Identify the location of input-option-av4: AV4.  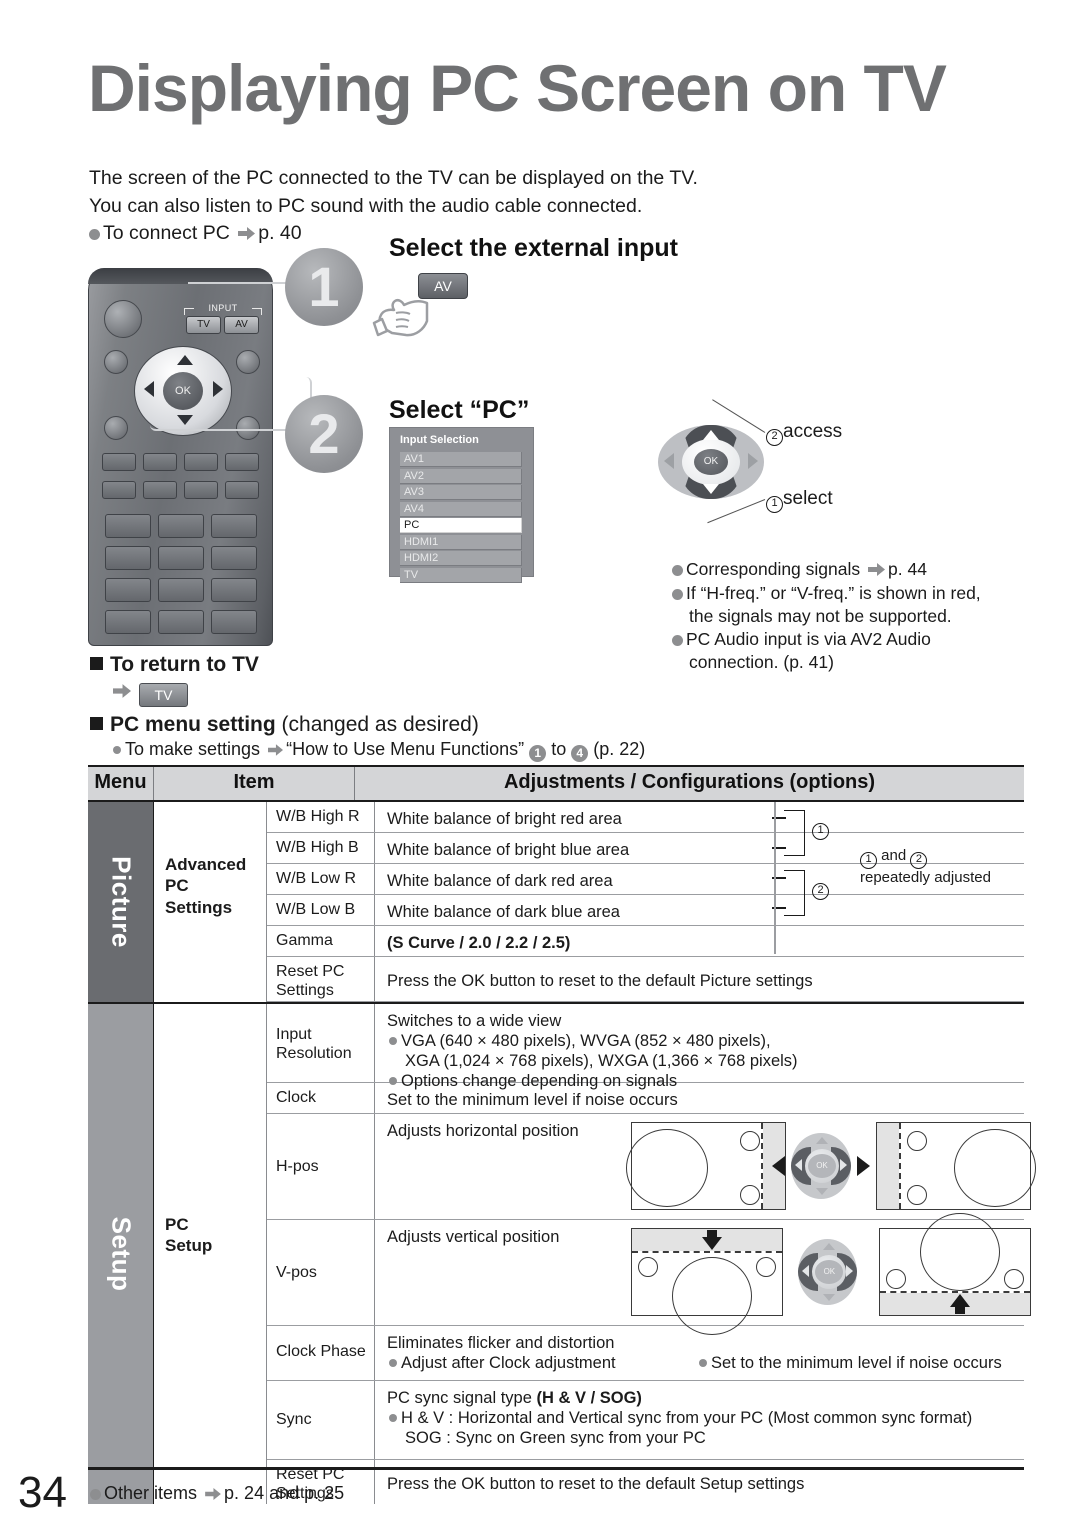
(461, 509).